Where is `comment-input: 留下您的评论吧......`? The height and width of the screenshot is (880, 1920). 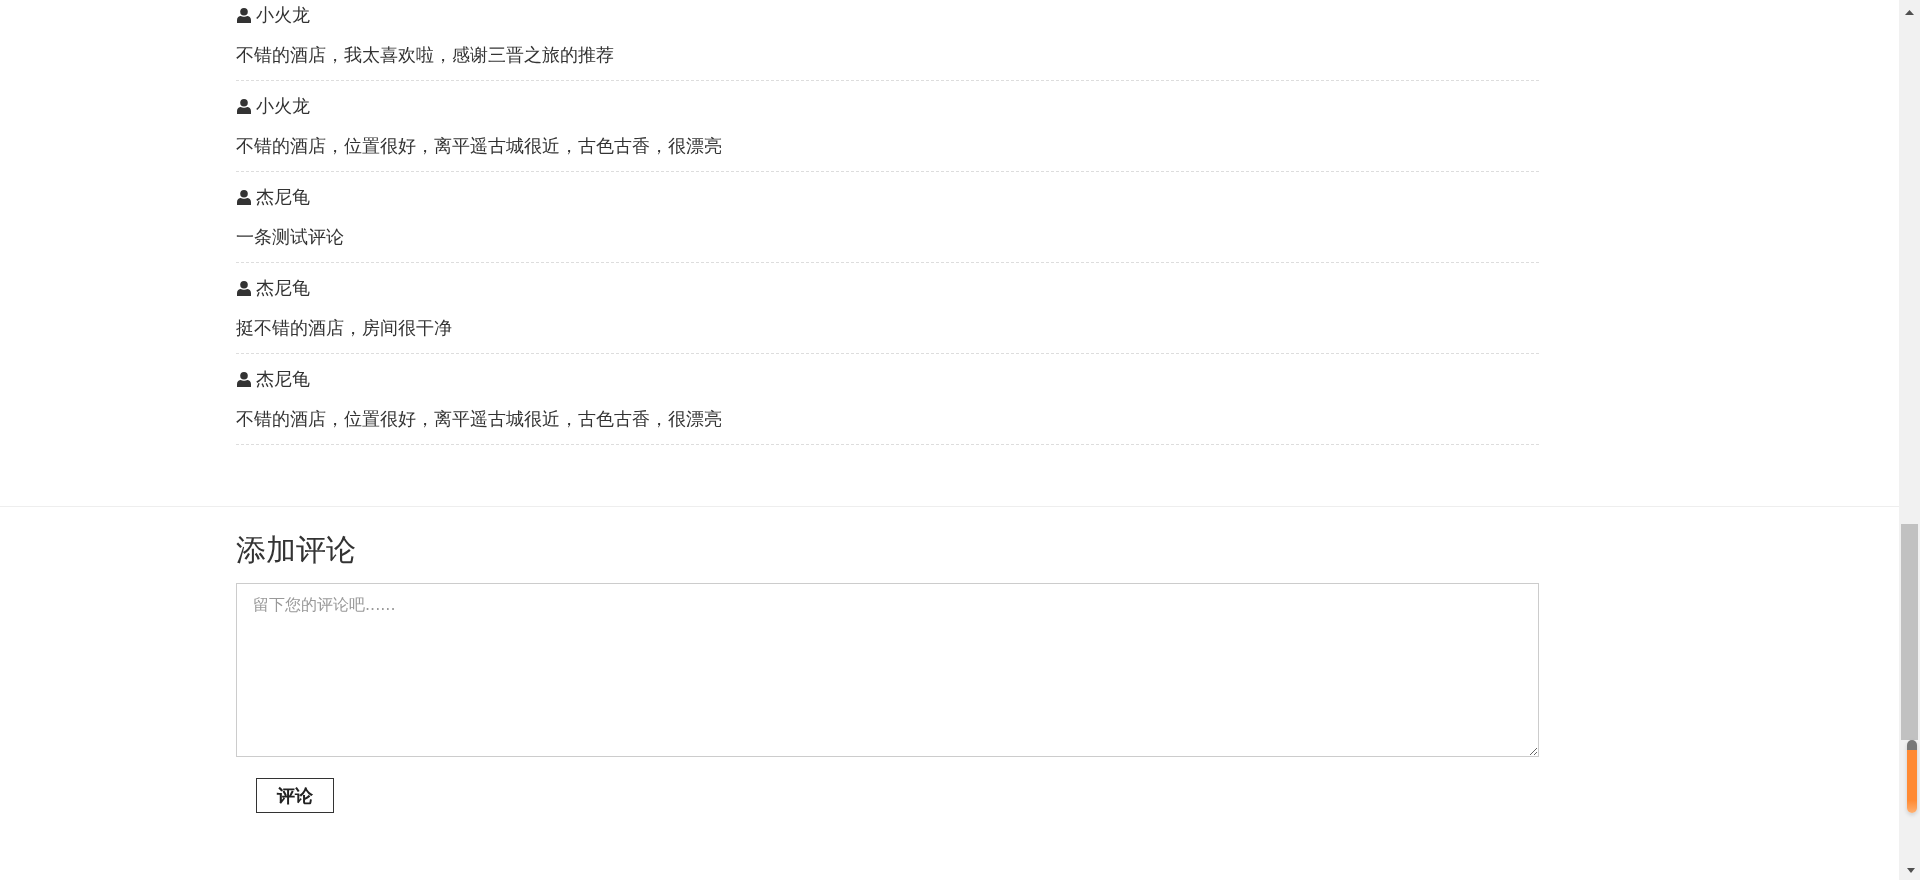
comment-input: 留下您的评论吧...... is located at coordinates (887, 670).